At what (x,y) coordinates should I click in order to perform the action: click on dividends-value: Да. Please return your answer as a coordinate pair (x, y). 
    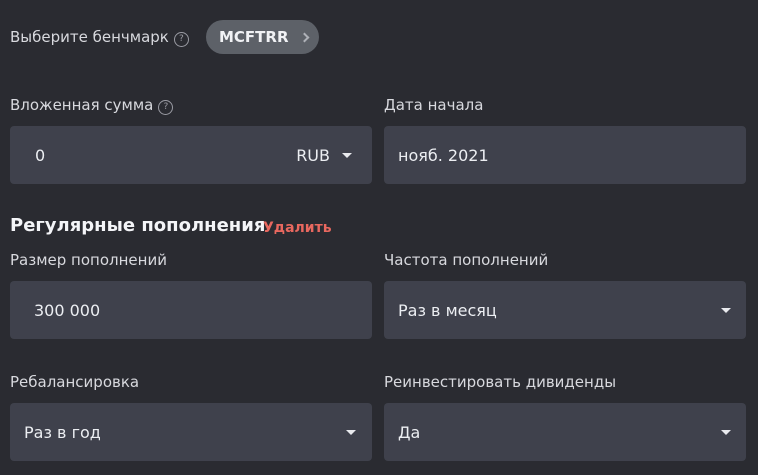
    Looking at the image, I should click on (409, 432).